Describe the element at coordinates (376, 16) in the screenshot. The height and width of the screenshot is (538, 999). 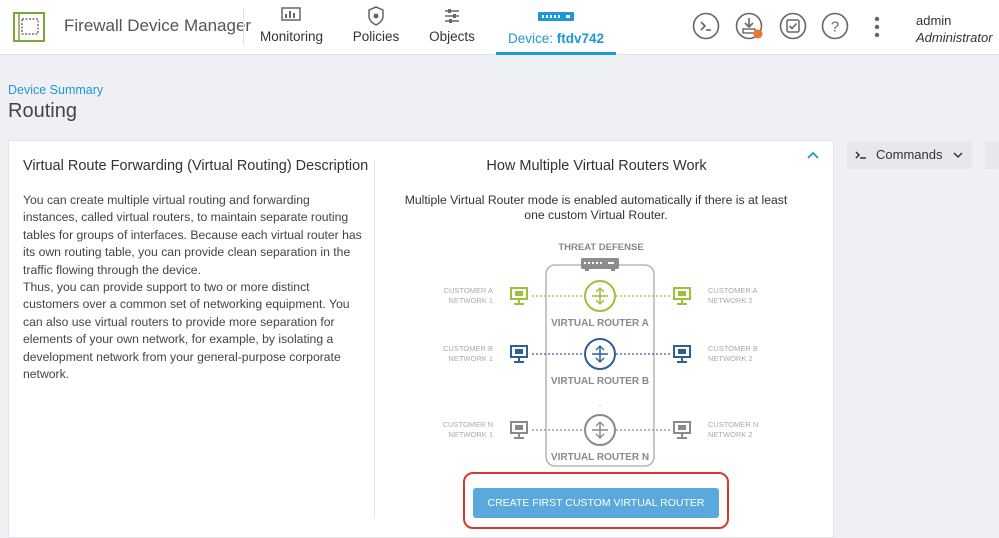
I see `policies-shield-icon` at that location.